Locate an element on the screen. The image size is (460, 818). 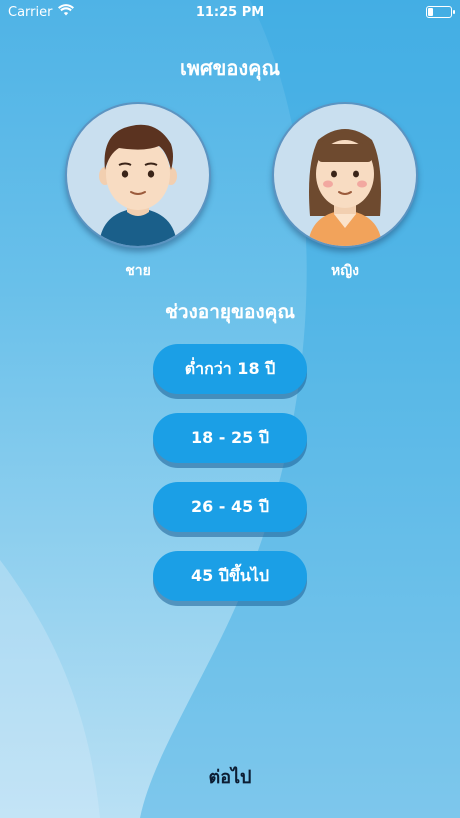
status-bar: Carrier 11:25 PM is located at coordinates (230, 12).